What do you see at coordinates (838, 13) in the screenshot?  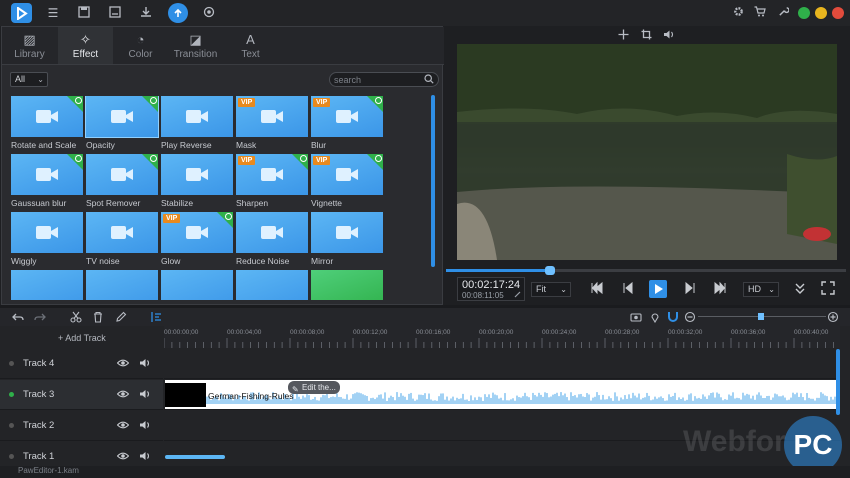 I see `close-window-icon` at bounding box center [838, 13].